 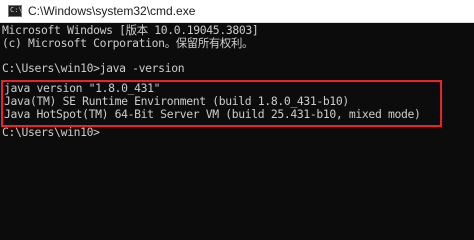 I want to click on console-line: Microsoft Windows [版本 10.0.19045.3803], so click(x=130, y=30).